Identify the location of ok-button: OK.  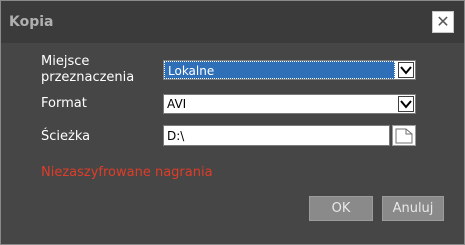
(341, 208).